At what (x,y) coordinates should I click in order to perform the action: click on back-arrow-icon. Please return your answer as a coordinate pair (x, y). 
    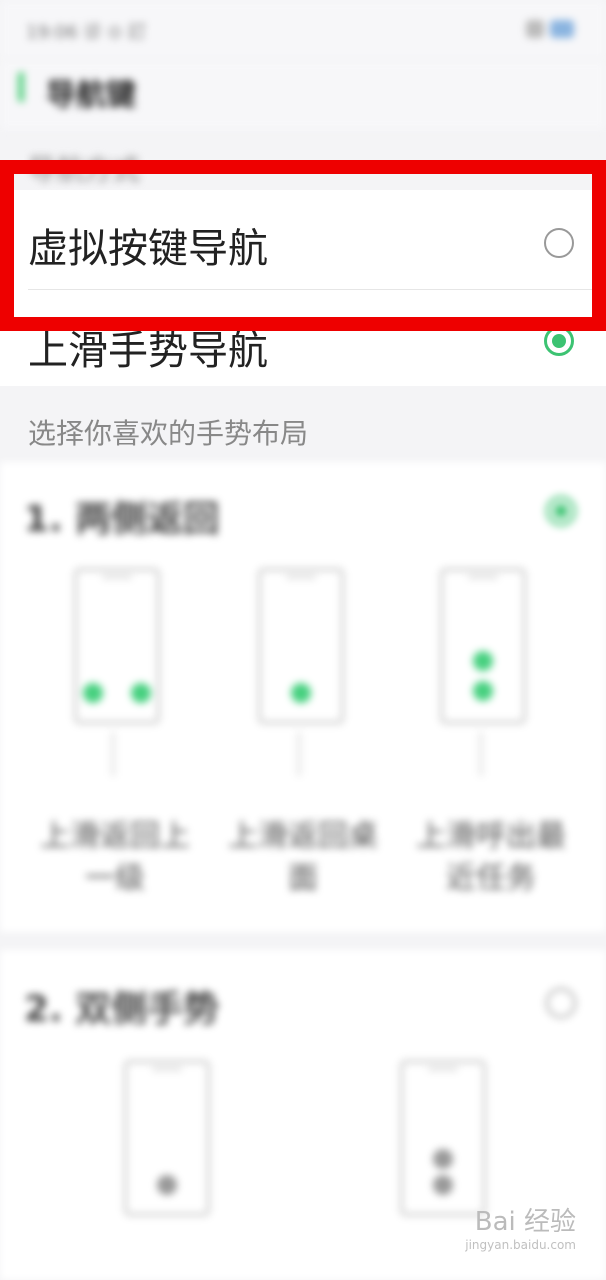
    Looking at the image, I should click on (28, 87).